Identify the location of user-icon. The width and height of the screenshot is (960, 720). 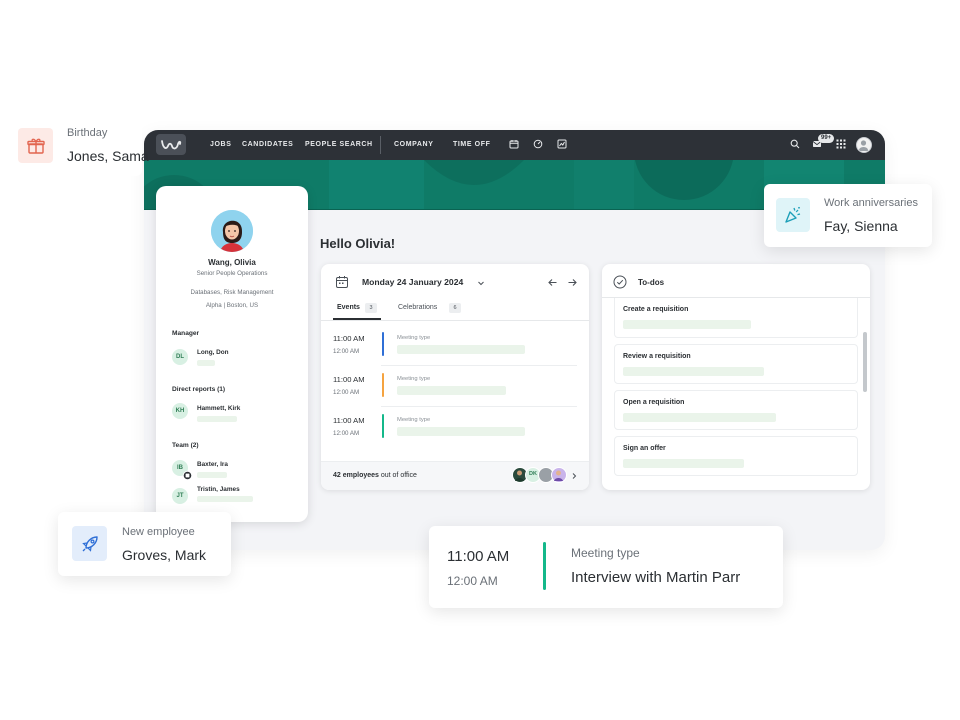
(863, 146).